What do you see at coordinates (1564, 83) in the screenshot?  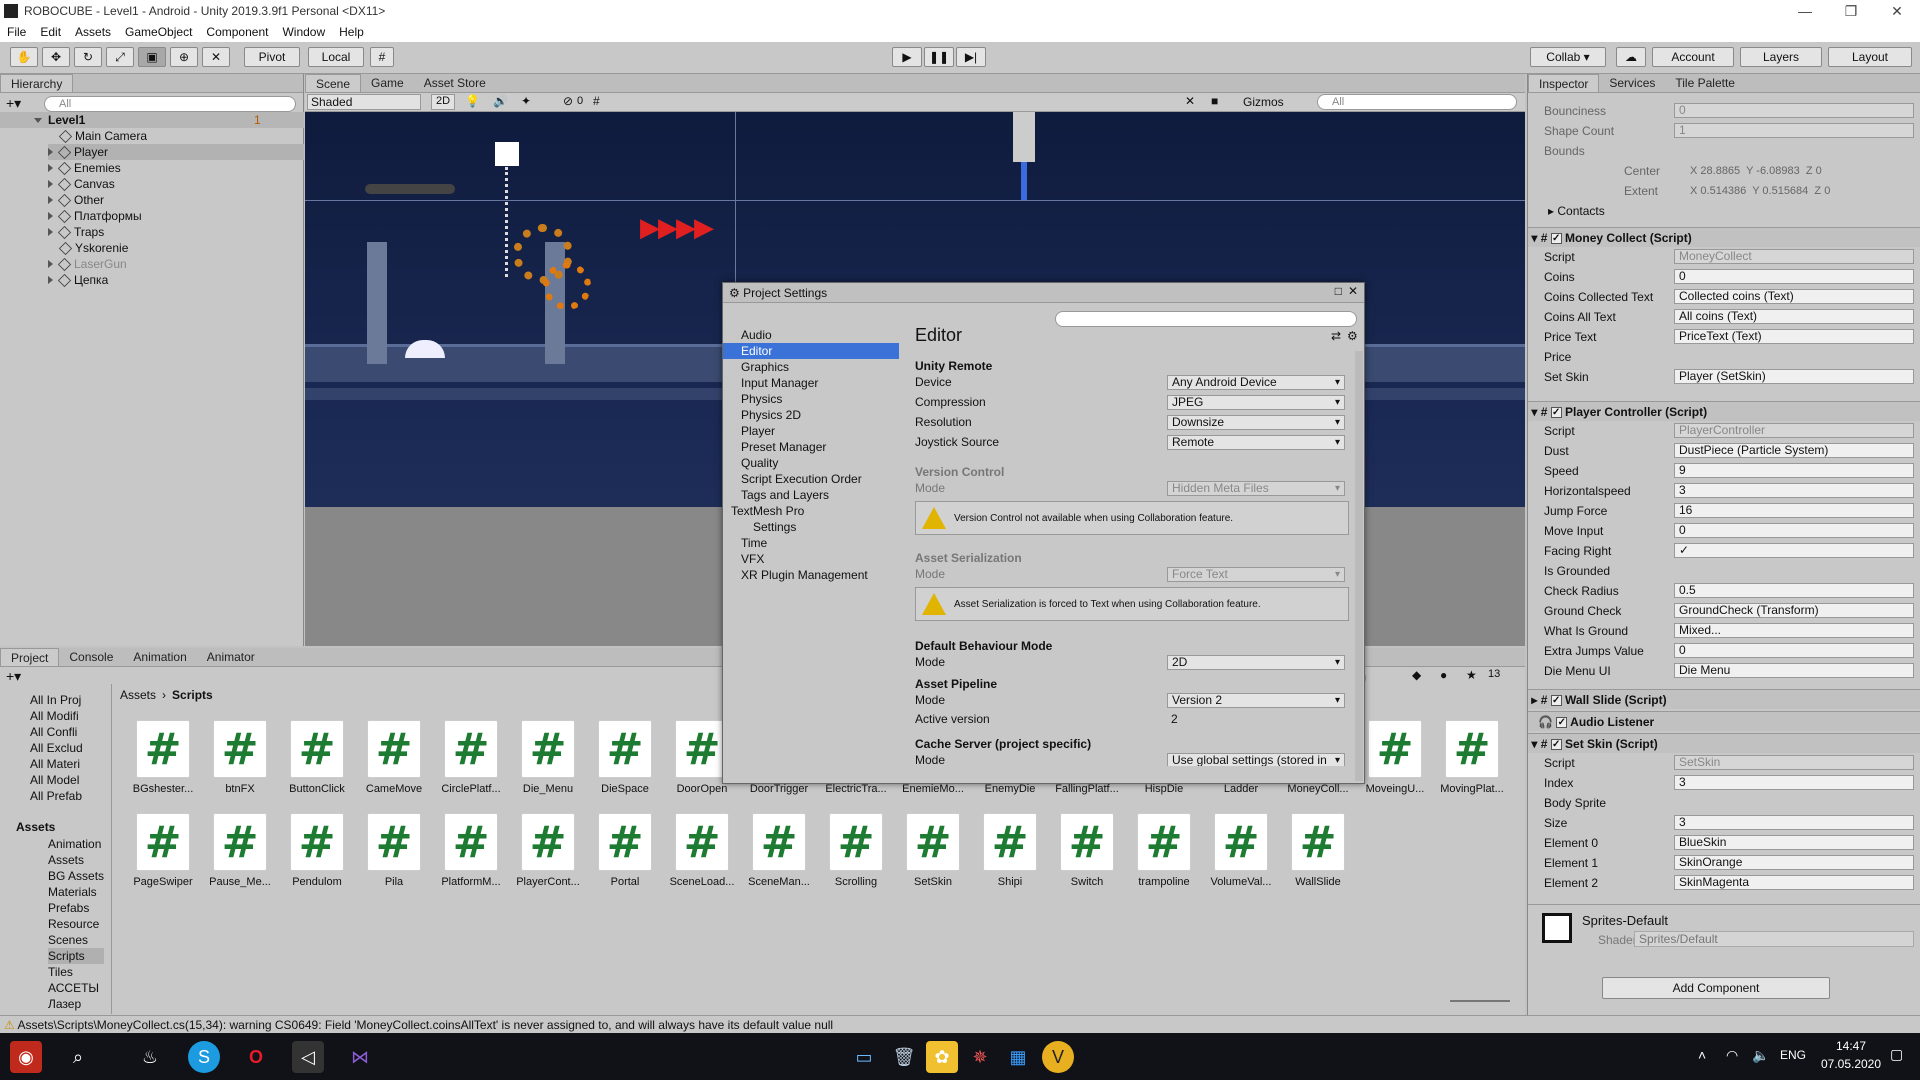 I see `tab-inspector: Inspector` at bounding box center [1564, 83].